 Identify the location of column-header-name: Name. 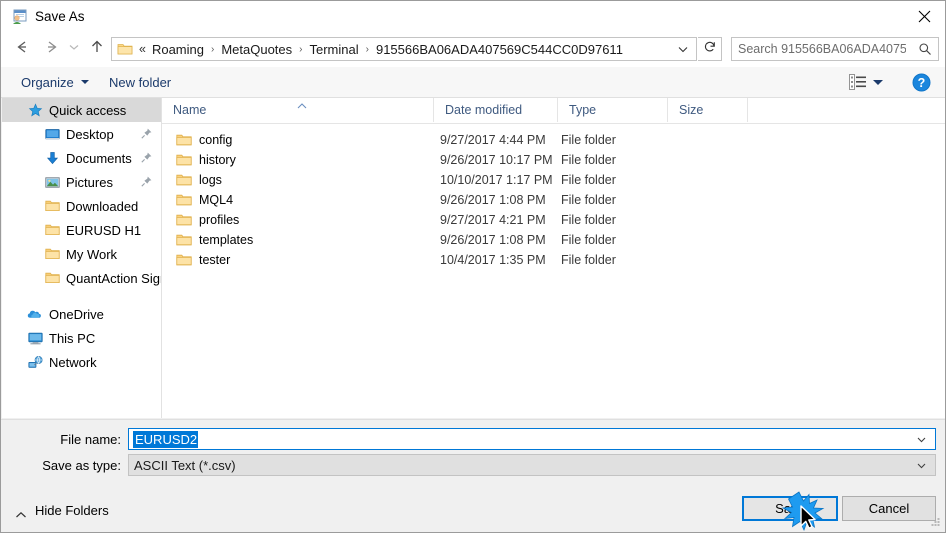
(298, 110).